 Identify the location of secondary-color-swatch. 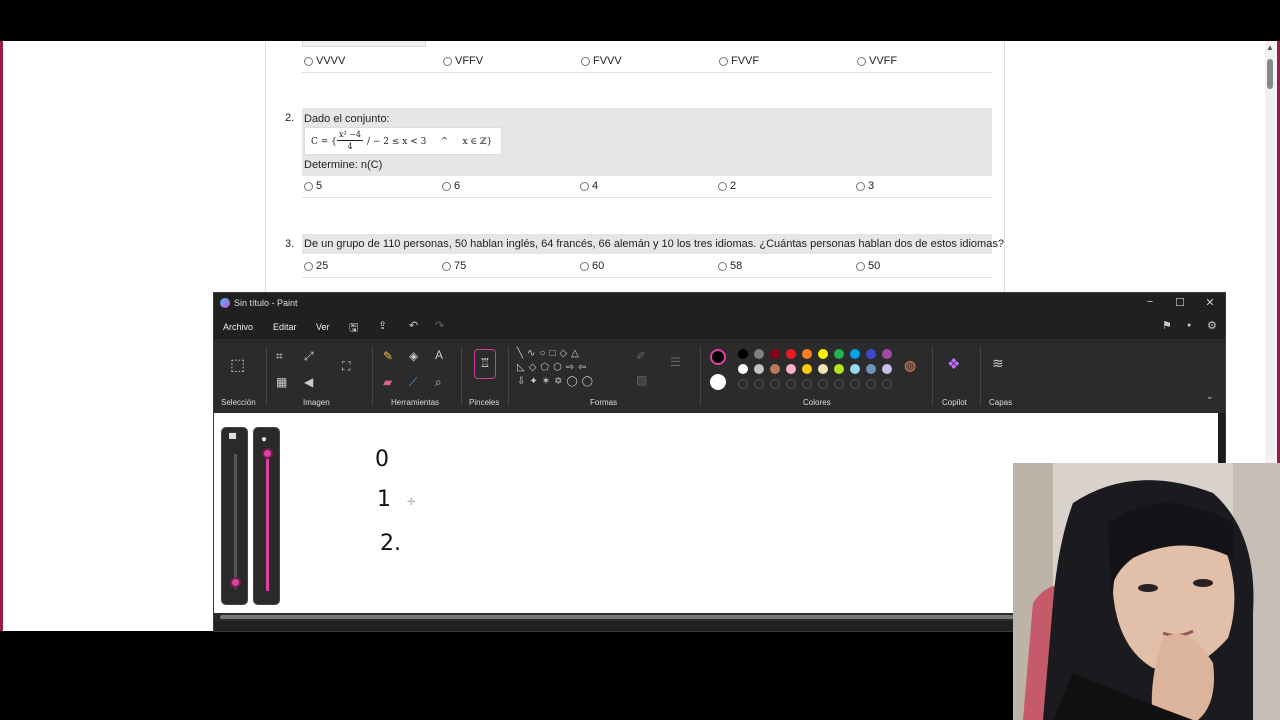
(718, 382).